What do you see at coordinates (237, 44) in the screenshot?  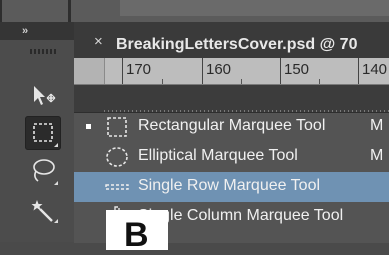 I see `document-title: BreakingLettersCover.psd @ 70` at bounding box center [237, 44].